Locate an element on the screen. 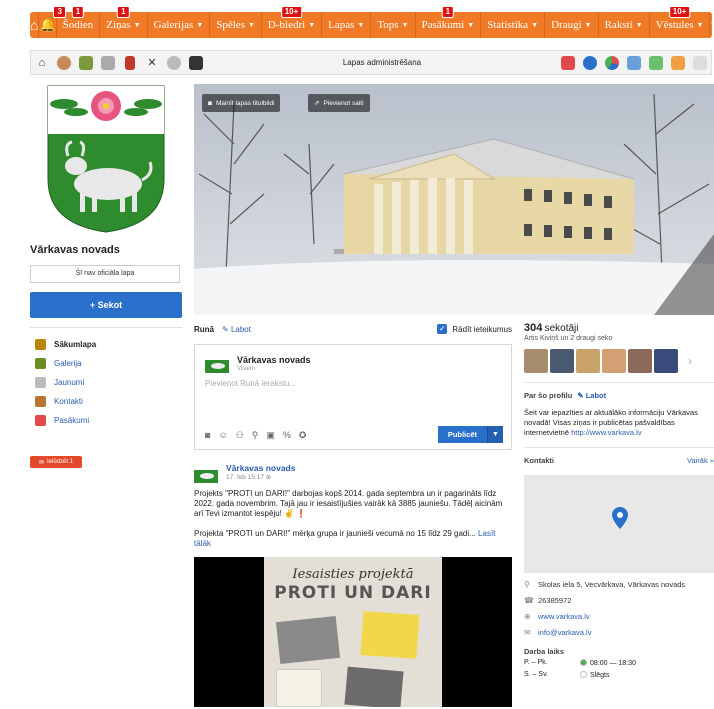  post-author-avatar is located at coordinates (206, 473).